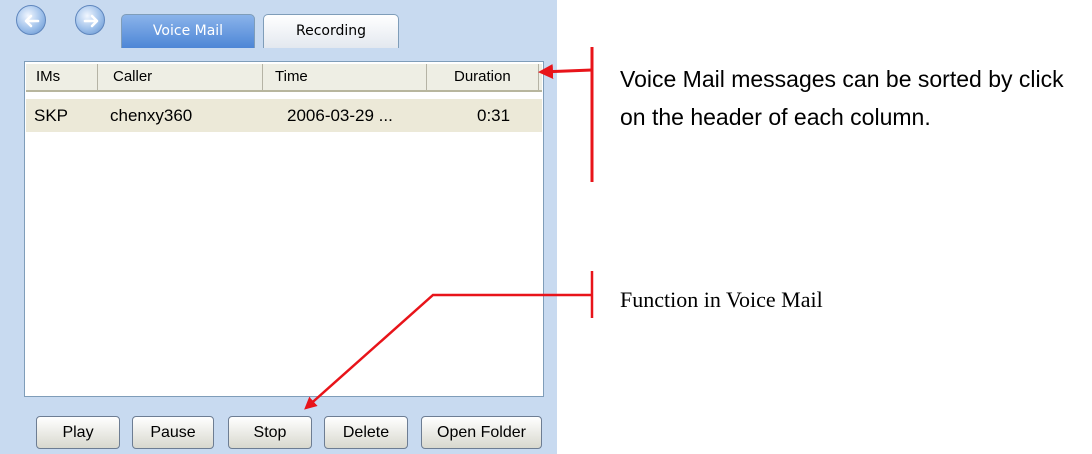  What do you see at coordinates (448, 351) in the screenshot?
I see `function-callout-arrow` at bounding box center [448, 351].